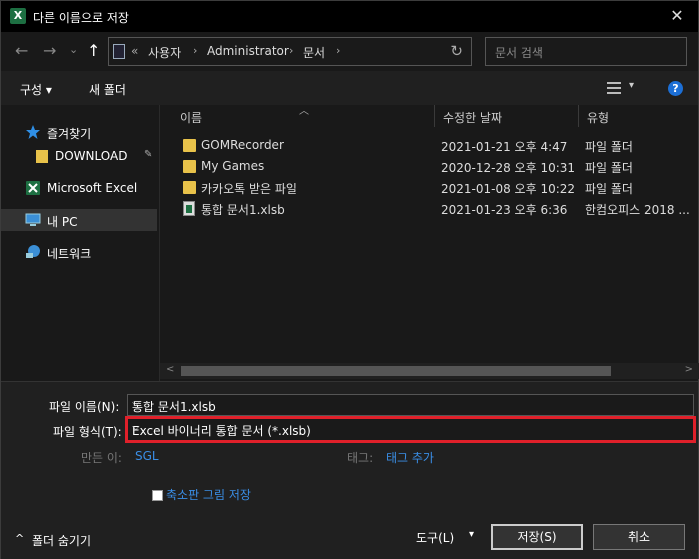  I want to click on chevron-up-icon: ^, so click(19, 538).